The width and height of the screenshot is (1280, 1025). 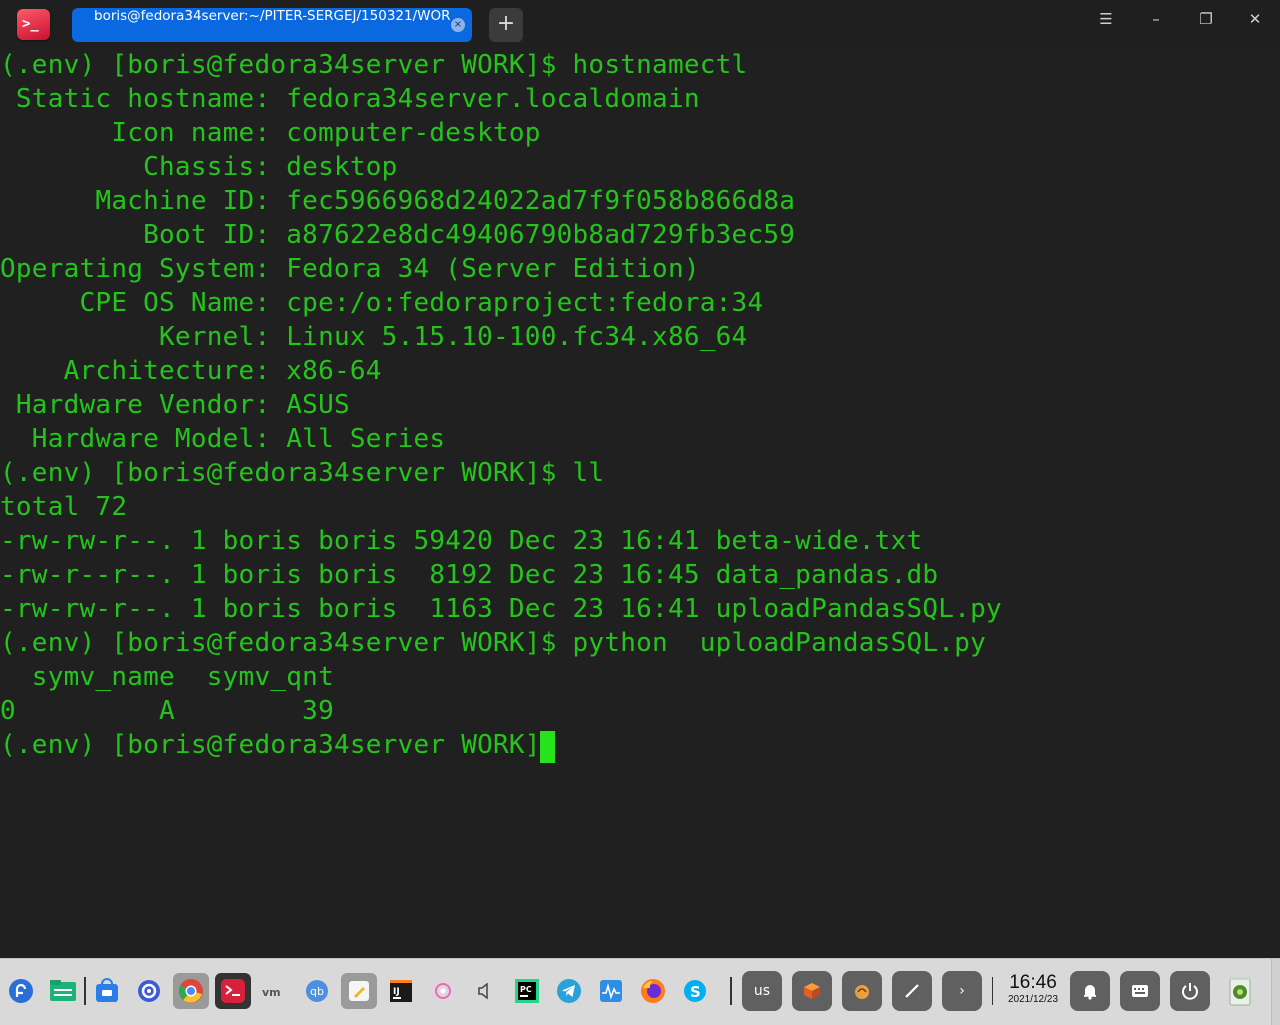 I want to click on notification-bell-icon, so click(x=1090, y=991).